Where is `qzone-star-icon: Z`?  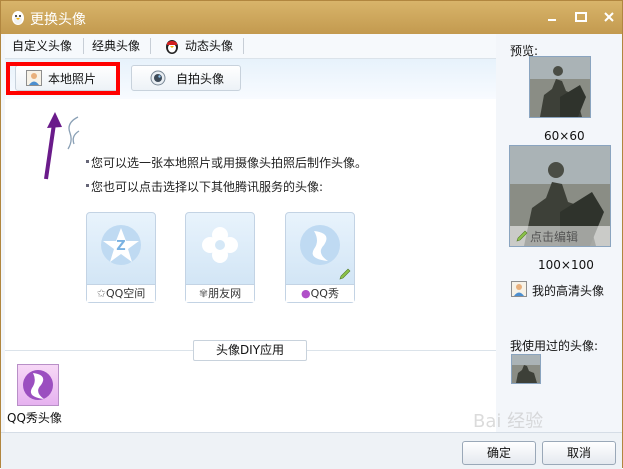
qzone-star-icon: Z is located at coordinates (121, 245).